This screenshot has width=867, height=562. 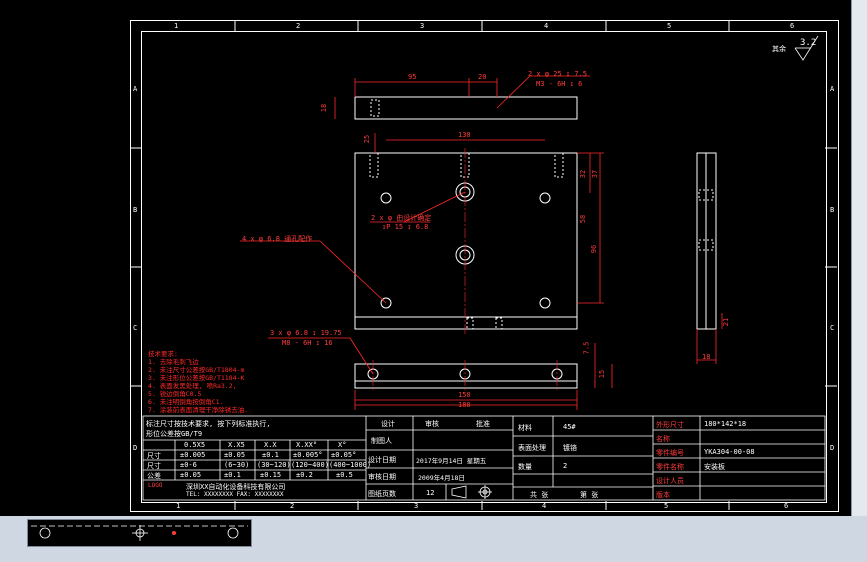 What do you see at coordinates (412, 77) in the screenshot?
I see `dim-95: 95` at bounding box center [412, 77].